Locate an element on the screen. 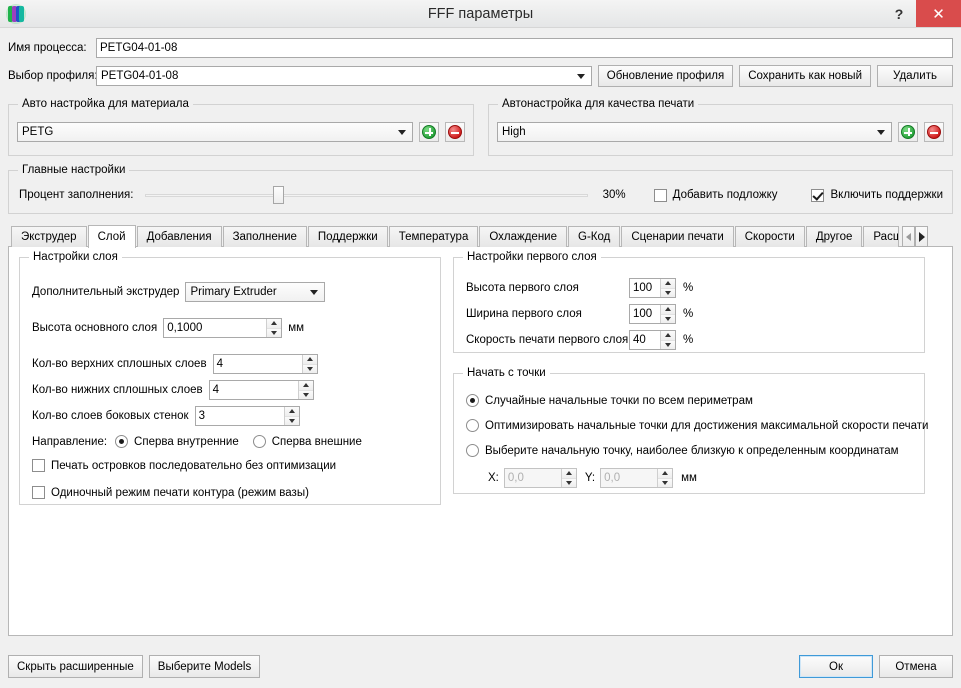  tab-label: Скорости is located at coordinates (769, 237).